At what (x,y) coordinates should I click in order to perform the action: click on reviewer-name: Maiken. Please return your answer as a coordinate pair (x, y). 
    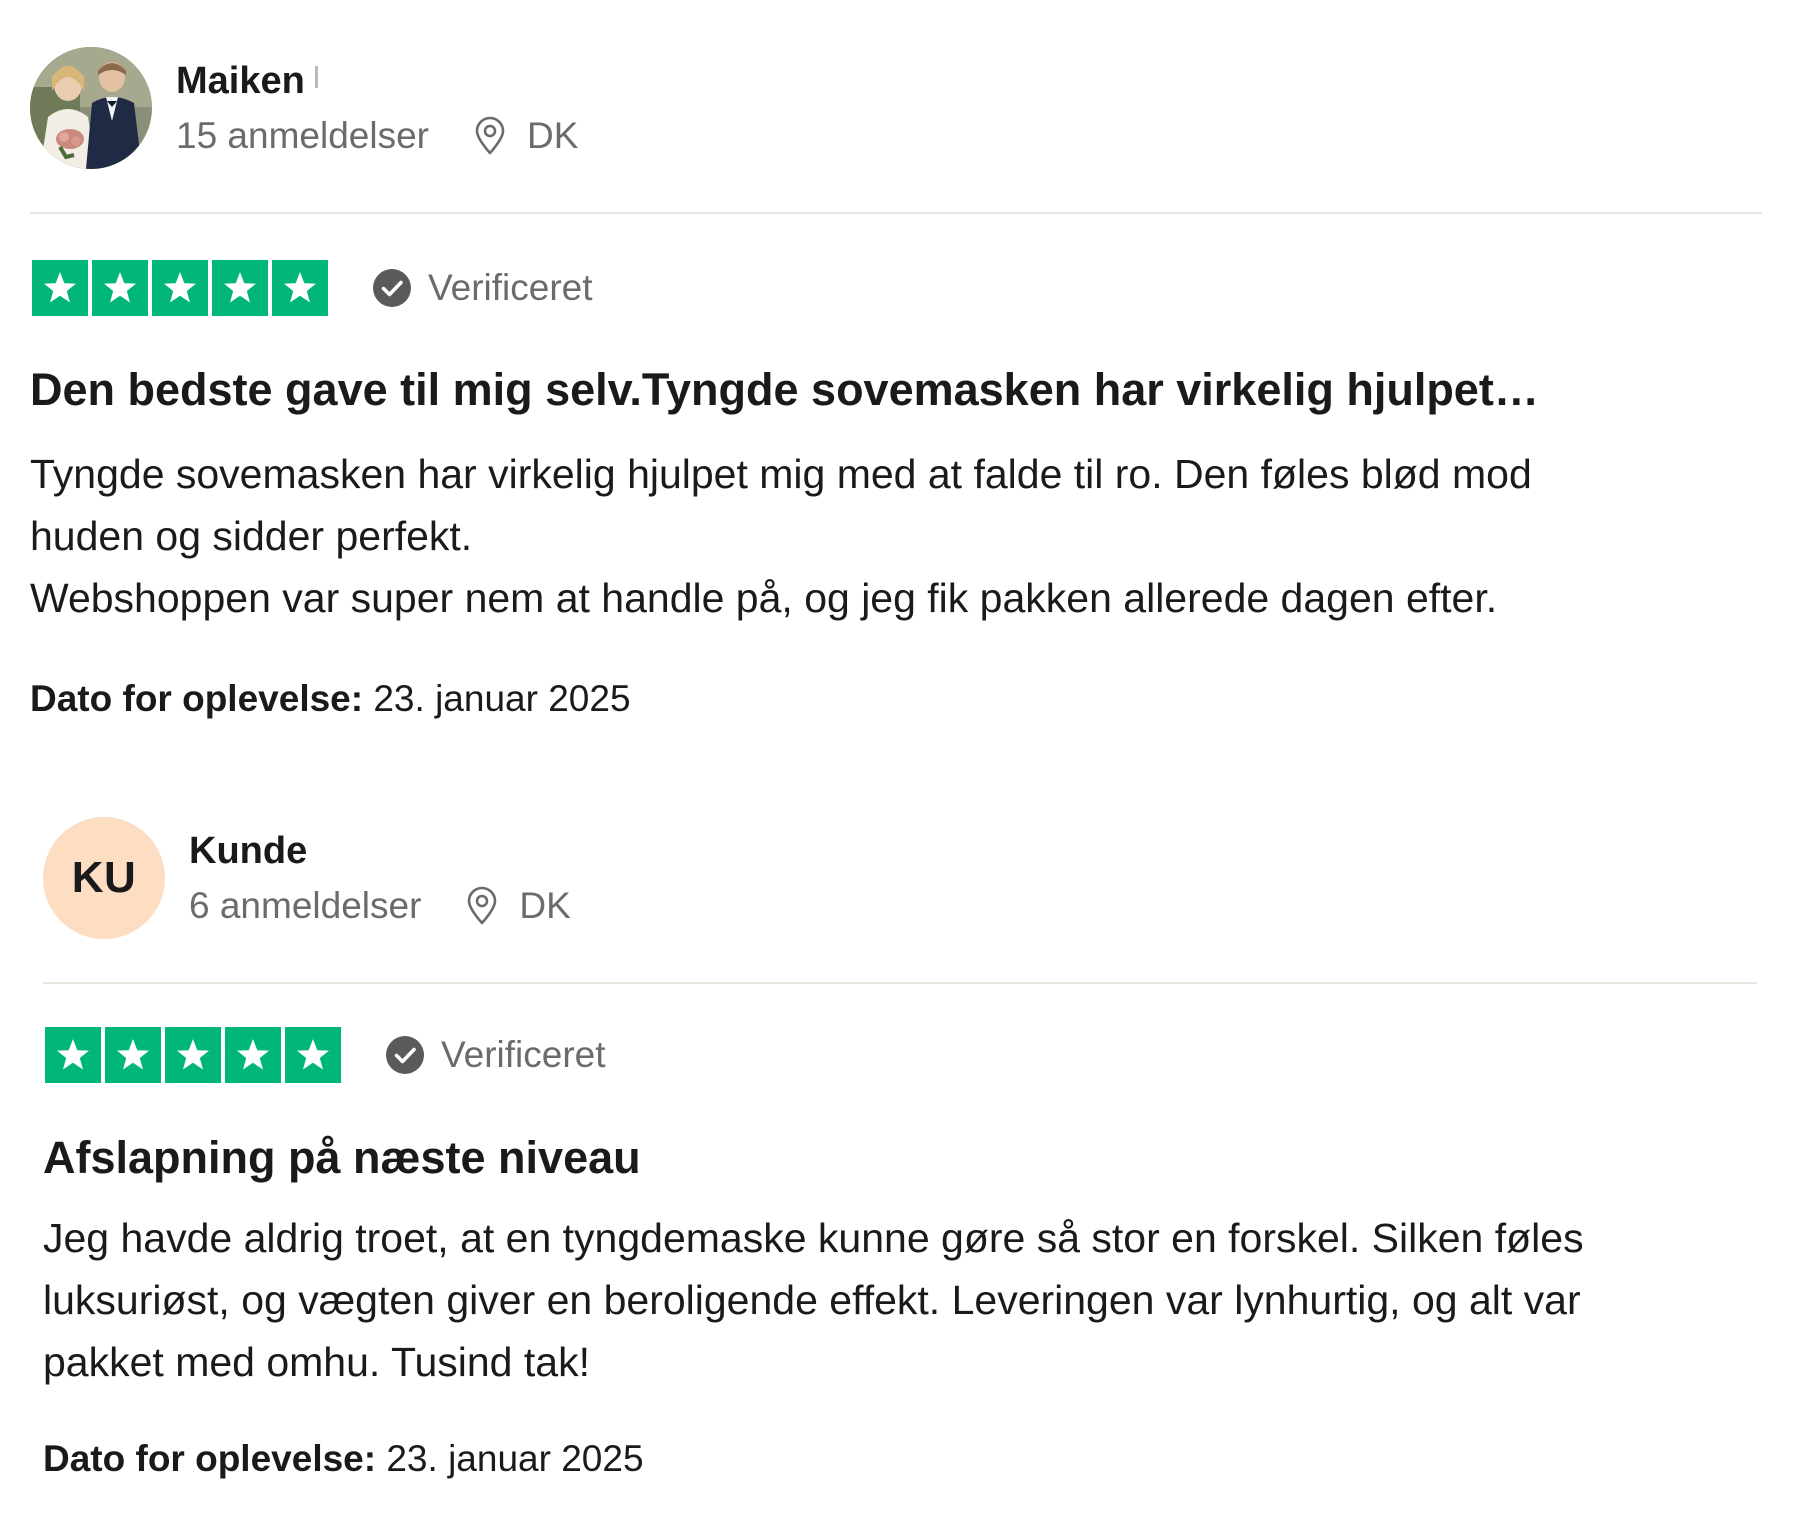
    Looking at the image, I should click on (377, 81).